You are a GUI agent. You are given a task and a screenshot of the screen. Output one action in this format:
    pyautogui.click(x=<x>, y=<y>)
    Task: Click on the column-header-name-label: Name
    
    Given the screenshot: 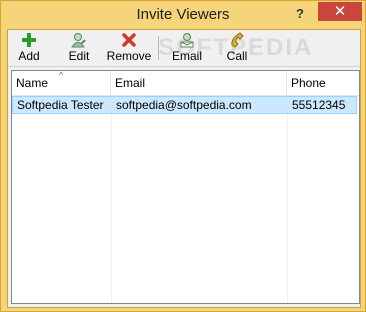 What is the action you would take?
    pyautogui.click(x=32, y=83)
    